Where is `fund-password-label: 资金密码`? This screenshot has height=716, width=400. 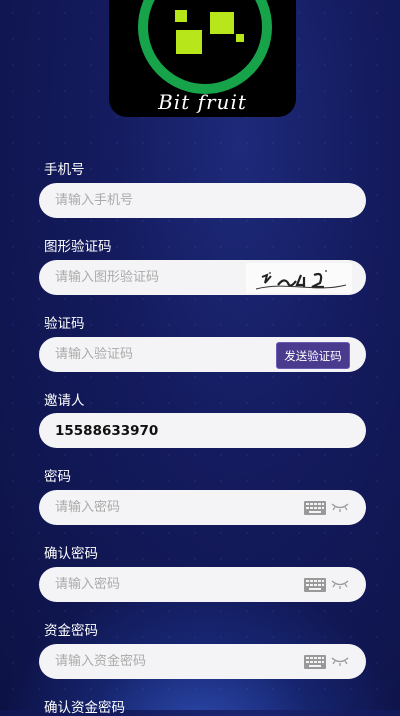 fund-password-label: 资金密码 is located at coordinates (71, 631).